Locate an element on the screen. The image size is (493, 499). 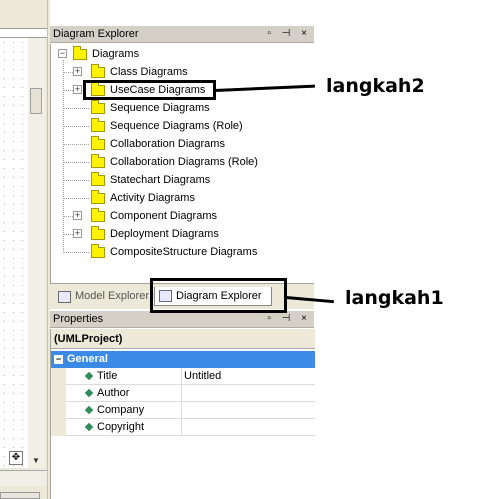
tree-item: Collaboration Diagrams is located at coordinates (158, 144).